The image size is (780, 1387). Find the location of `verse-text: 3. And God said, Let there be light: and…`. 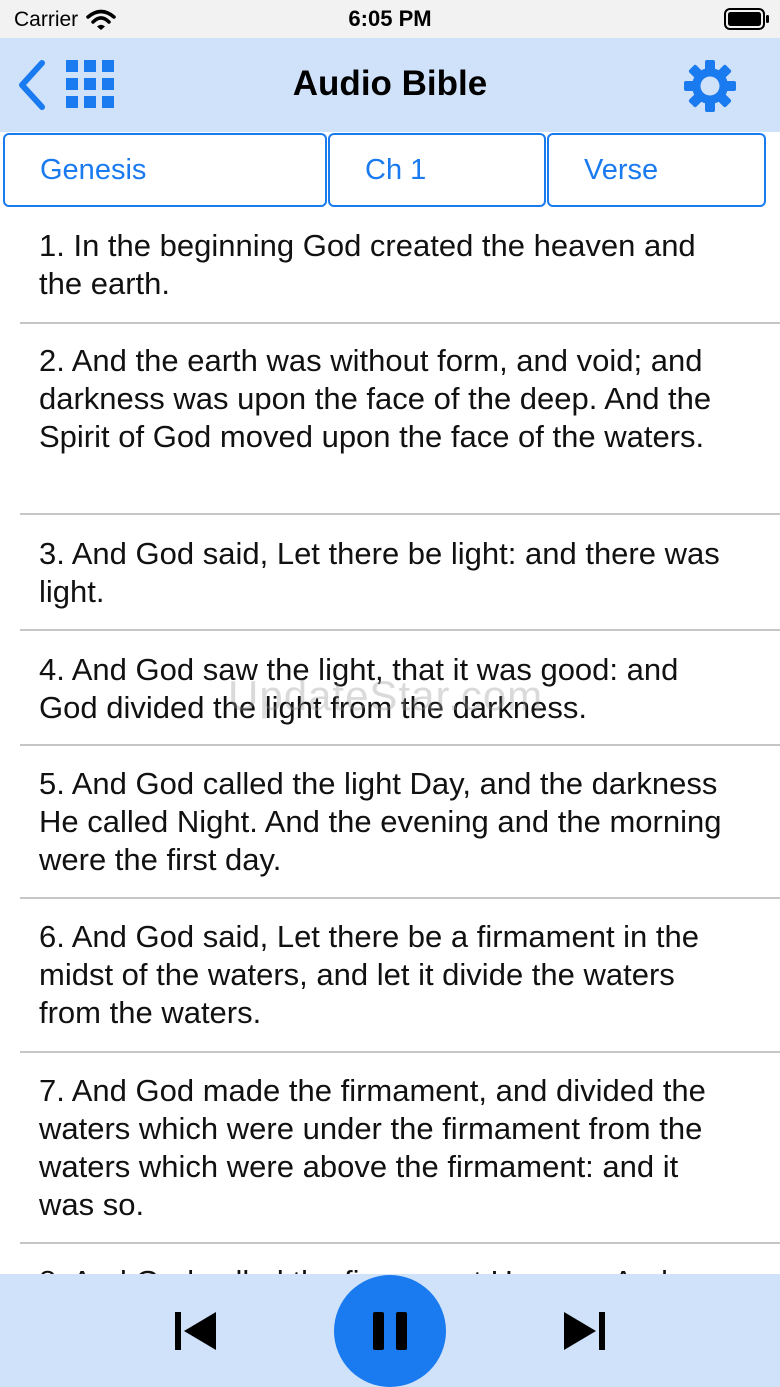

verse-text: 3. And God said, Let there be light: and… is located at coordinates (379, 572).